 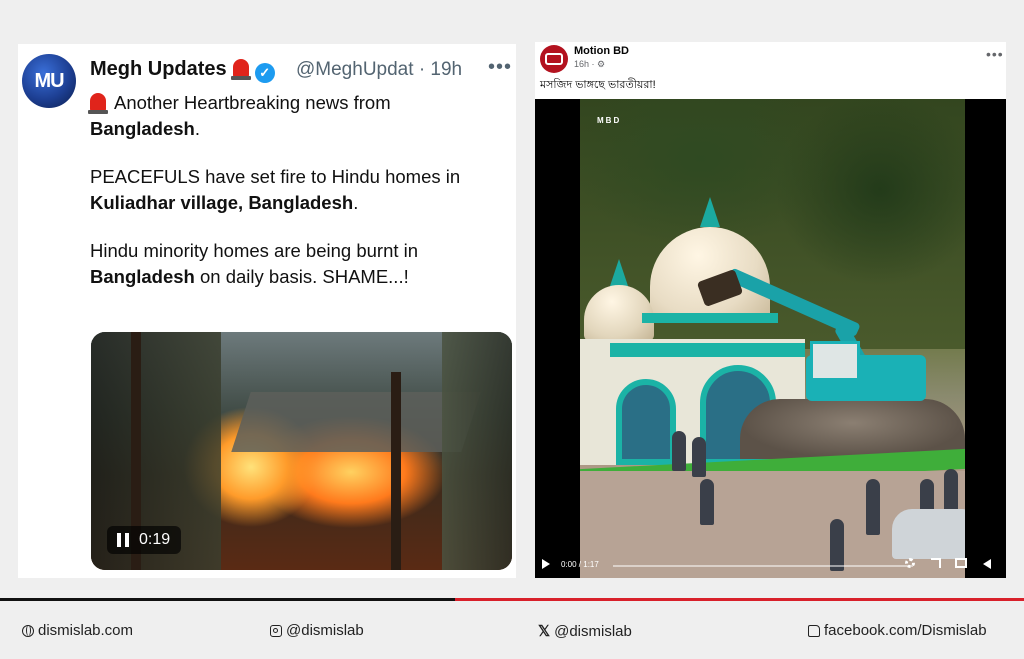 I want to click on avatar: MU, so click(x=49, y=81).